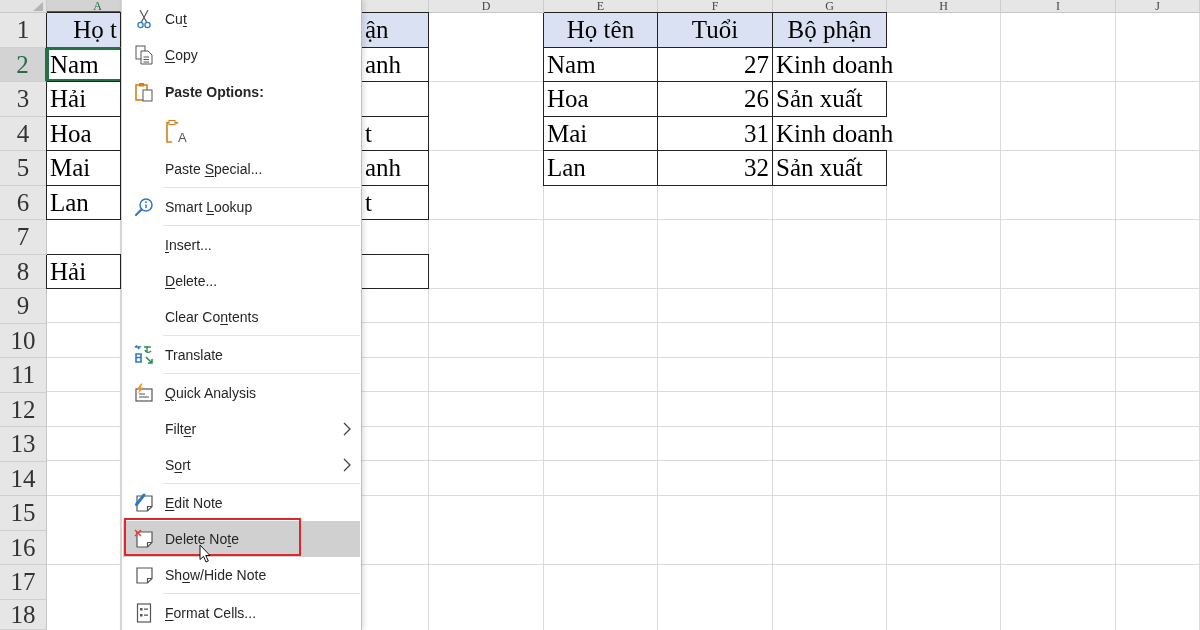  Describe the element at coordinates (23, 133) in the screenshot. I see `row-header: 4` at that location.